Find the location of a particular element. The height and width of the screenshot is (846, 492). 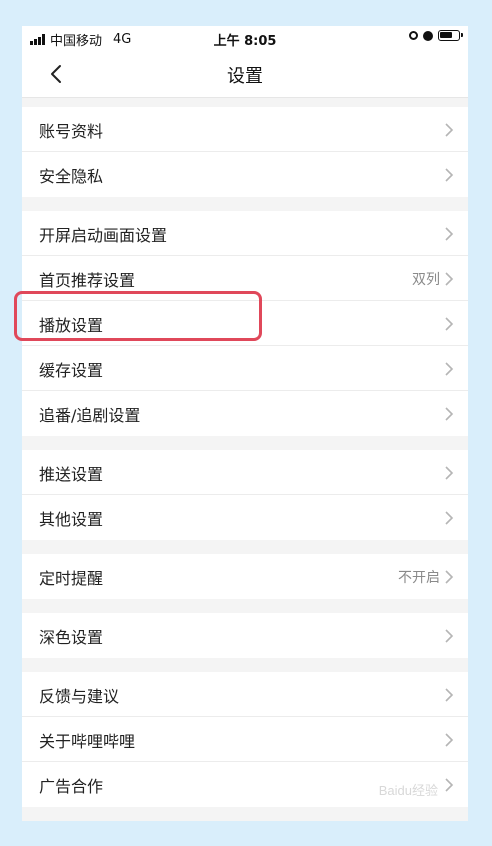

settings-item-label: 开屏启动画面设置 is located at coordinates (103, 235).